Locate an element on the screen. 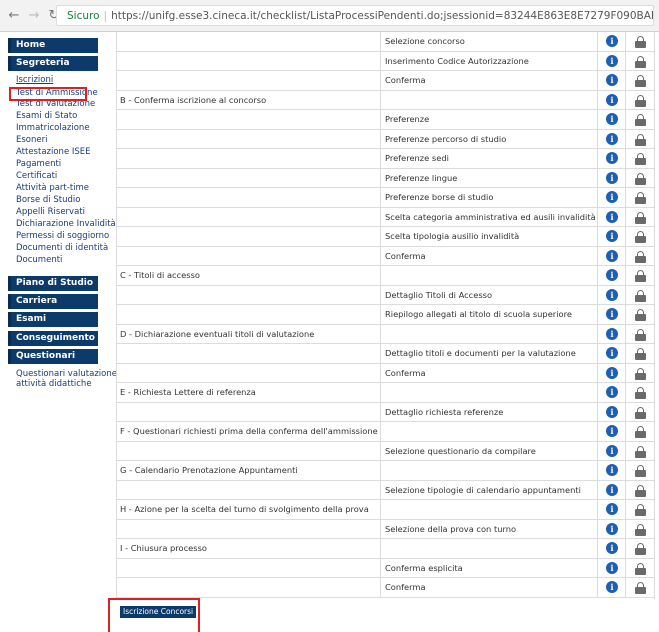  sidebar-link-certificati: Certificati is located at coordinates (36, 176).